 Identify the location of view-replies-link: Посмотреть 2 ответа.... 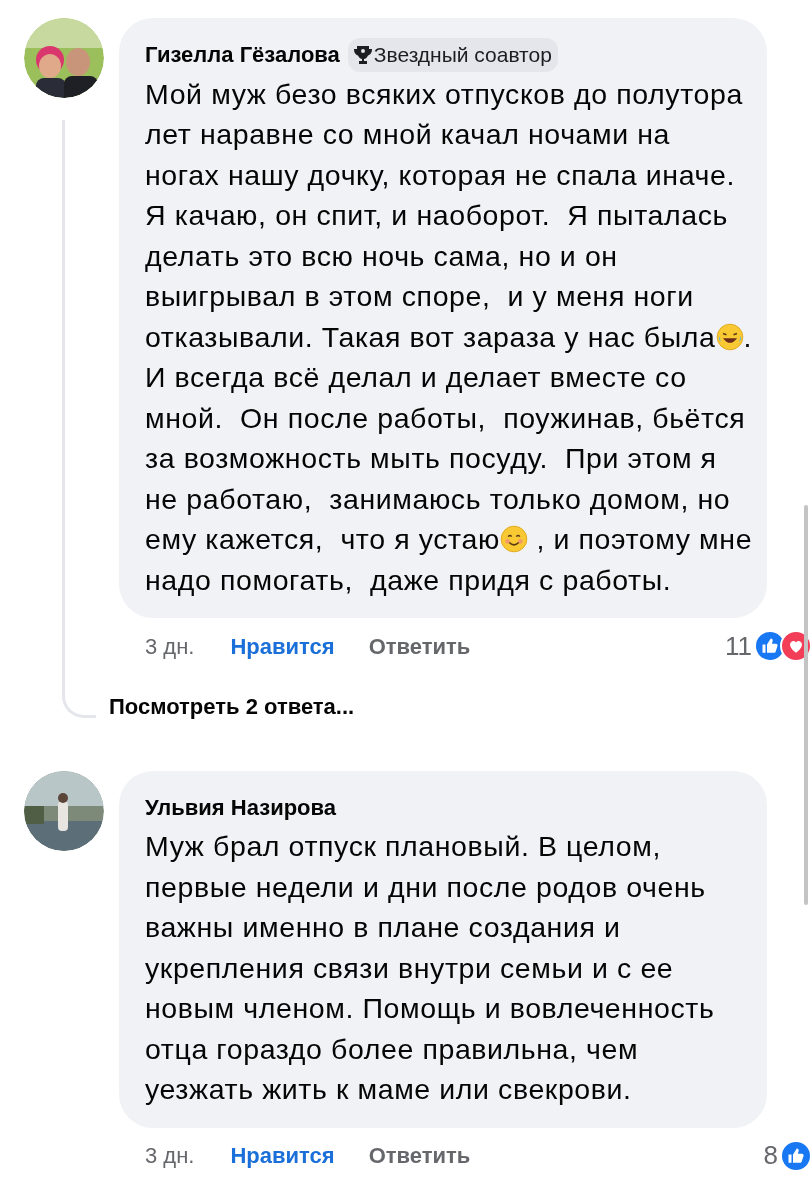
(232, 706).